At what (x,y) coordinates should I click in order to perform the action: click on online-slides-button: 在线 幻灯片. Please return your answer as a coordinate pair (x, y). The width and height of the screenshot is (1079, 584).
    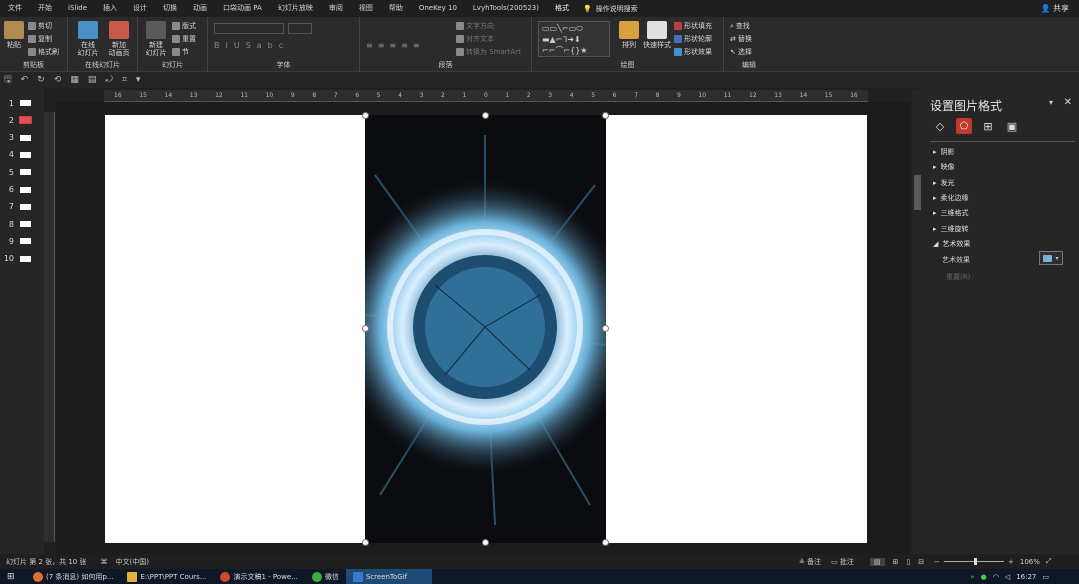
    Looking at the image, I should click on (88, 39).